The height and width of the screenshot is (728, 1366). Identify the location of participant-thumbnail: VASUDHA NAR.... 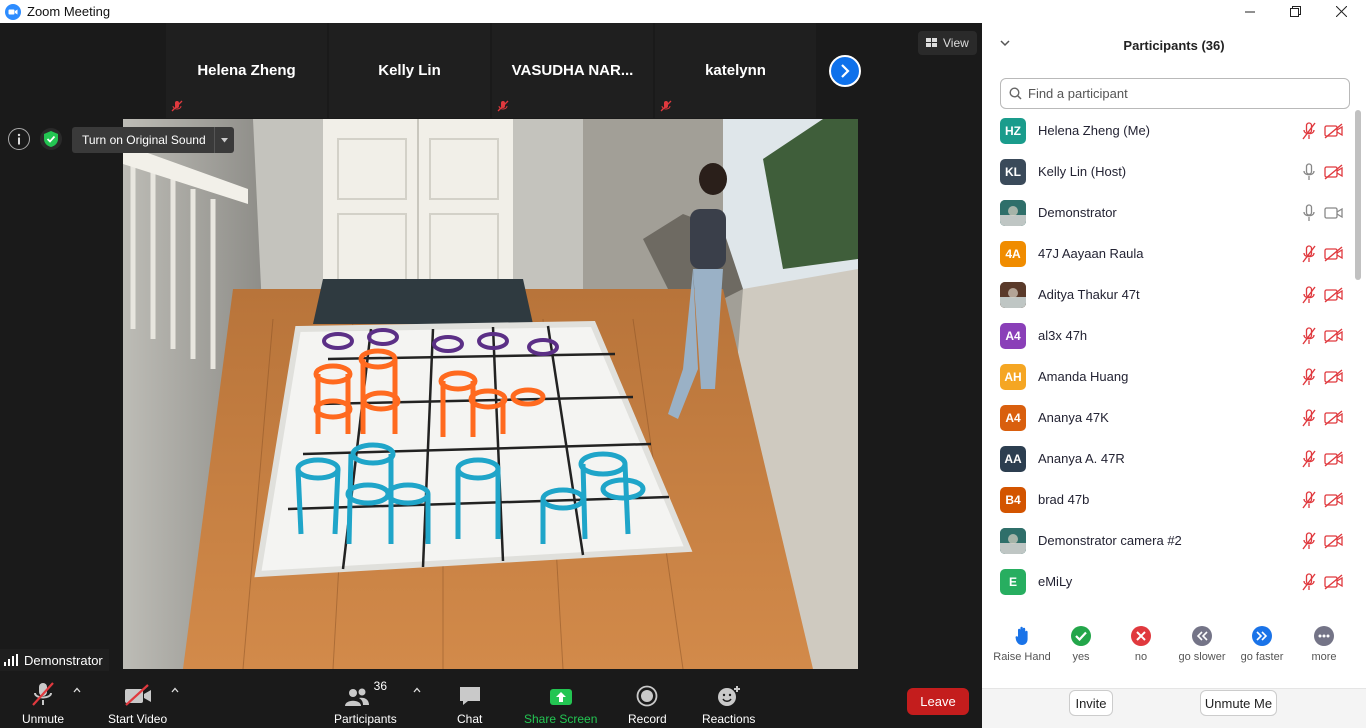
(572, 70).